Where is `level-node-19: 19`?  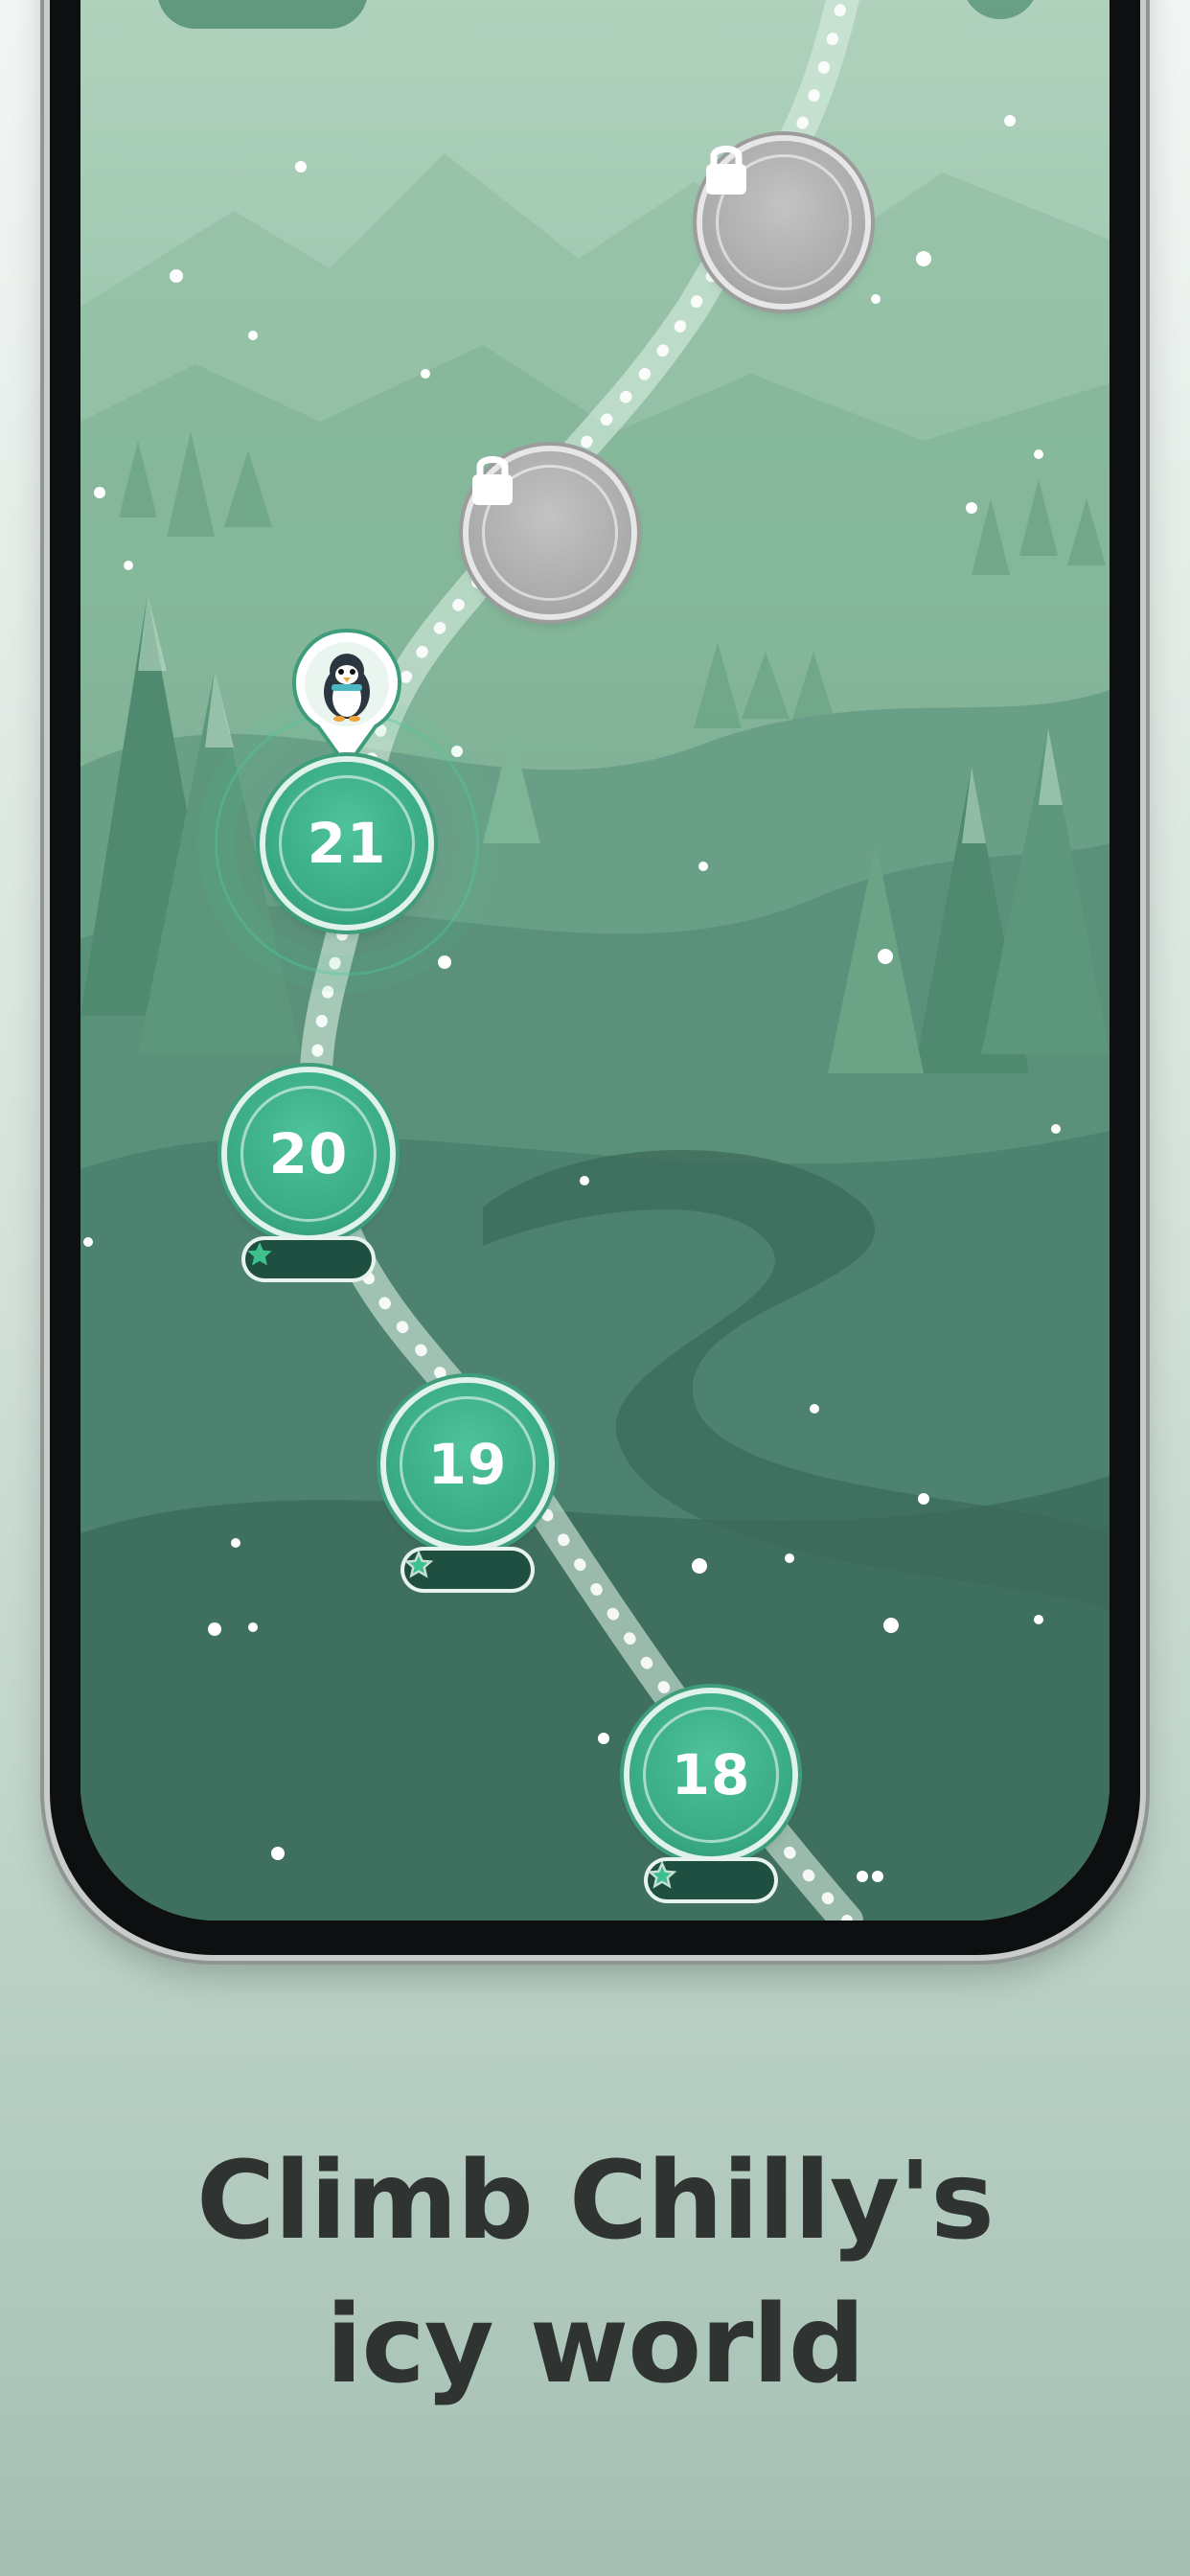
level-node-19: 19 is located at coordinates (468, 1464).